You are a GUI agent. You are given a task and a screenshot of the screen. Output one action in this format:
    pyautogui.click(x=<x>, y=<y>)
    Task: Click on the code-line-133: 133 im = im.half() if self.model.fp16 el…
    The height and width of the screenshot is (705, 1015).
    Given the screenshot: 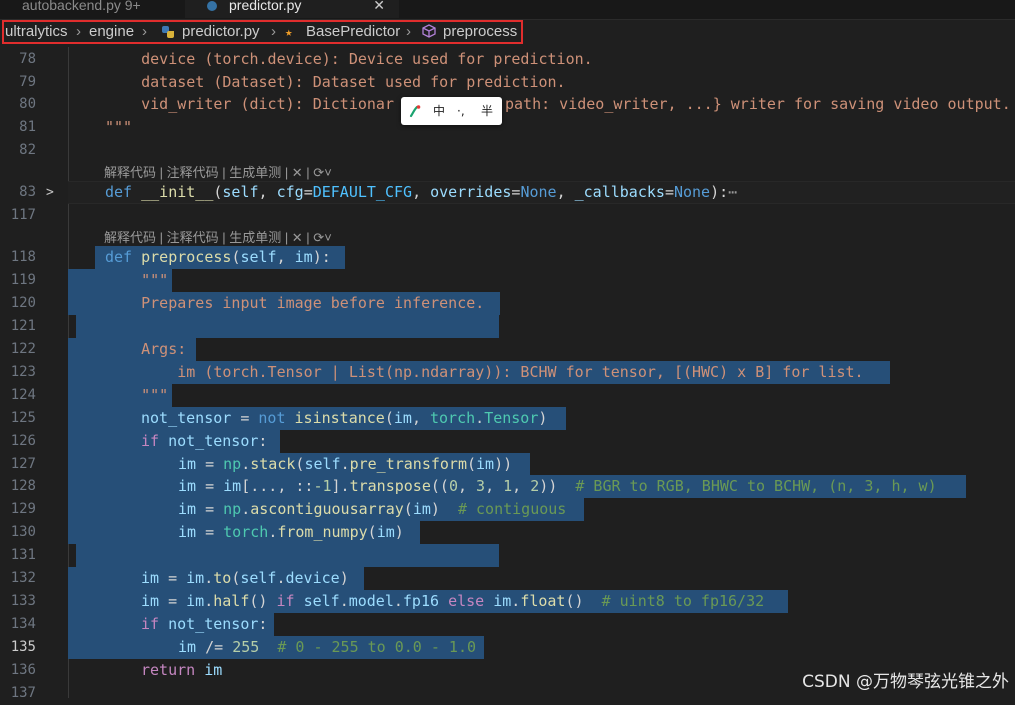 What is the action you would take?
    pyautogui.click(x=507, y=601)
    